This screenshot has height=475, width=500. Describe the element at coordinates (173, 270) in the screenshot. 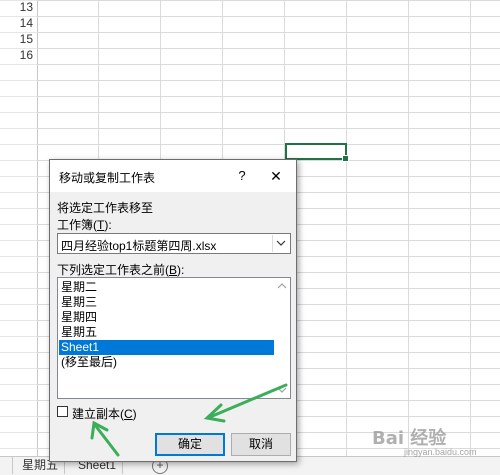

I see `before-sheet-accelerator: B` at that location.